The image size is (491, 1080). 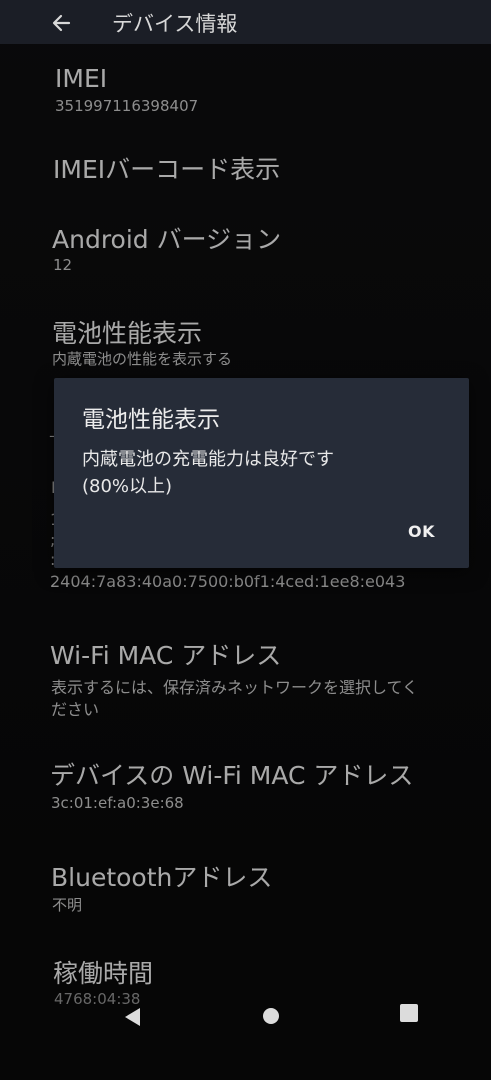 I want to click on app-bar: デバイス情報, so click(x=245, y=22).